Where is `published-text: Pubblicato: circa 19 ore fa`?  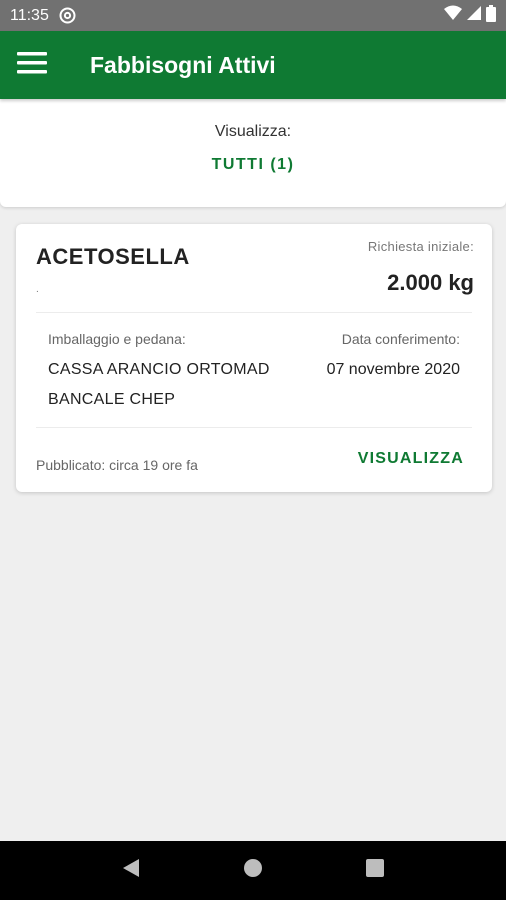 published-text: Pubblicato: circa 19 ore fa is located at coordinates (117, 465).